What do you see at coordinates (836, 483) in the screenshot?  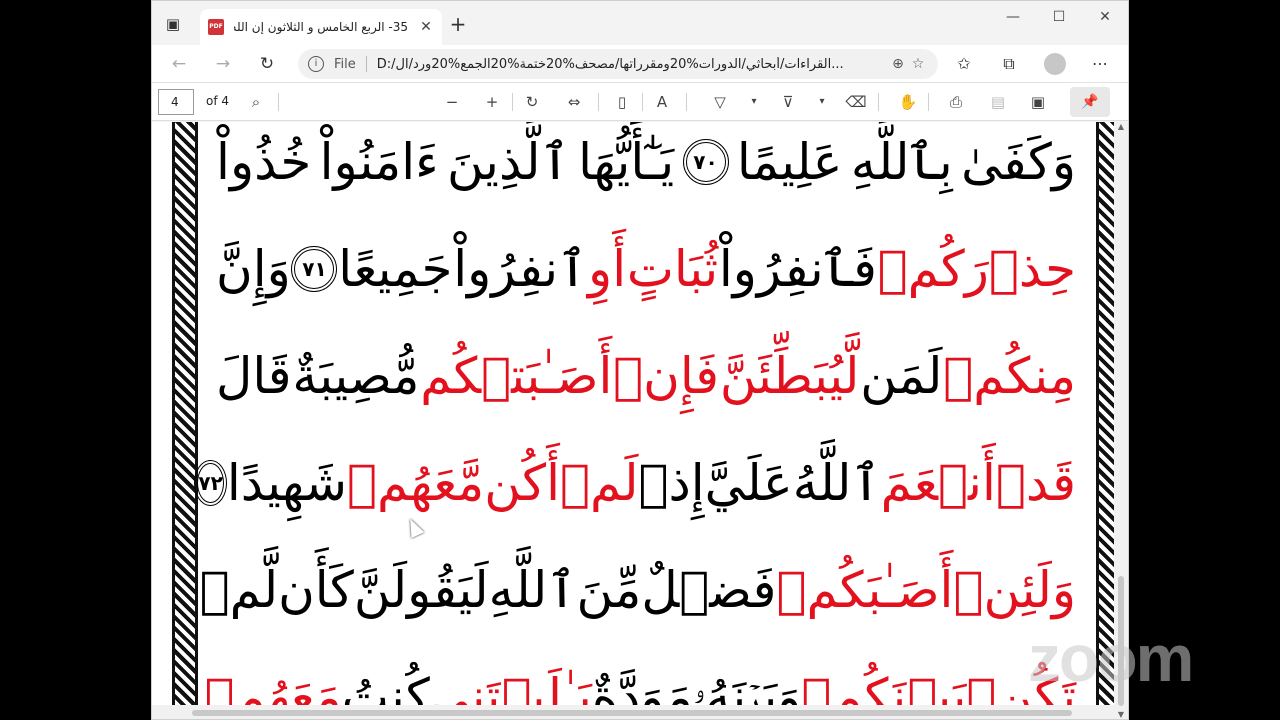 I see `quran-word: ٱللَّهُ` at bounding box center [836, 483].